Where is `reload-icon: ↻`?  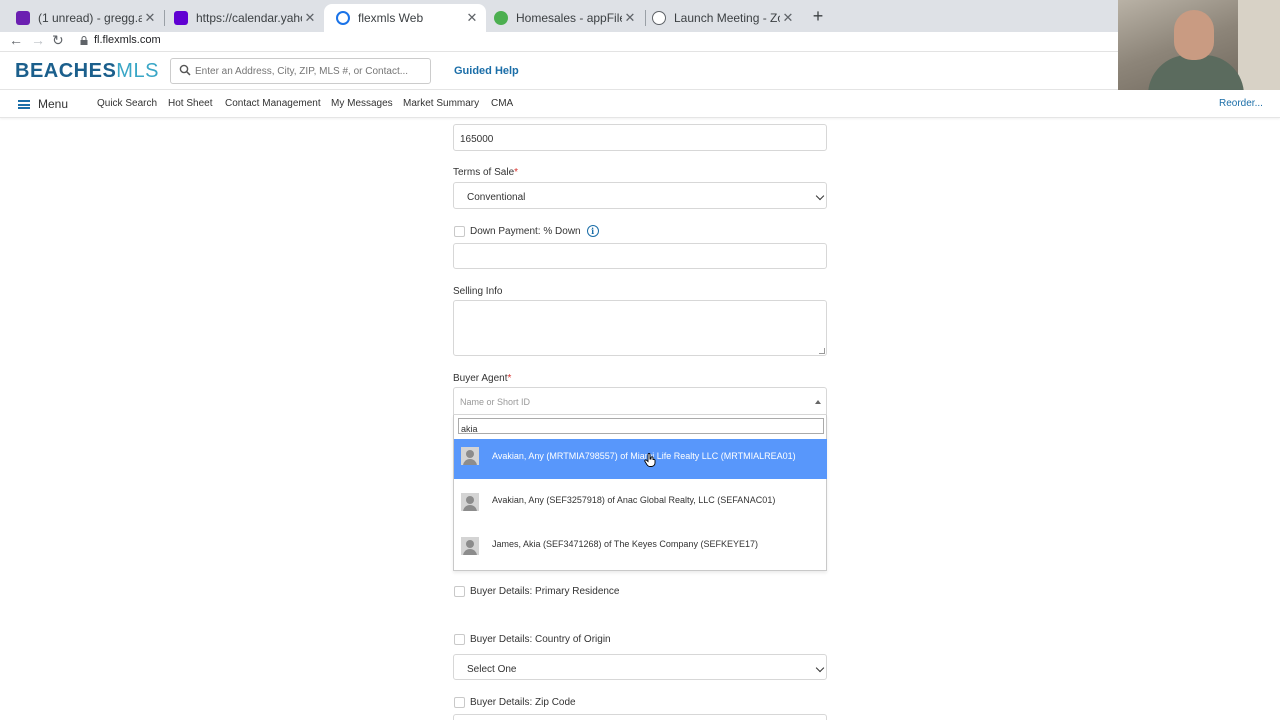 reload-icon: ↻ is located at coordinates (58, 40).